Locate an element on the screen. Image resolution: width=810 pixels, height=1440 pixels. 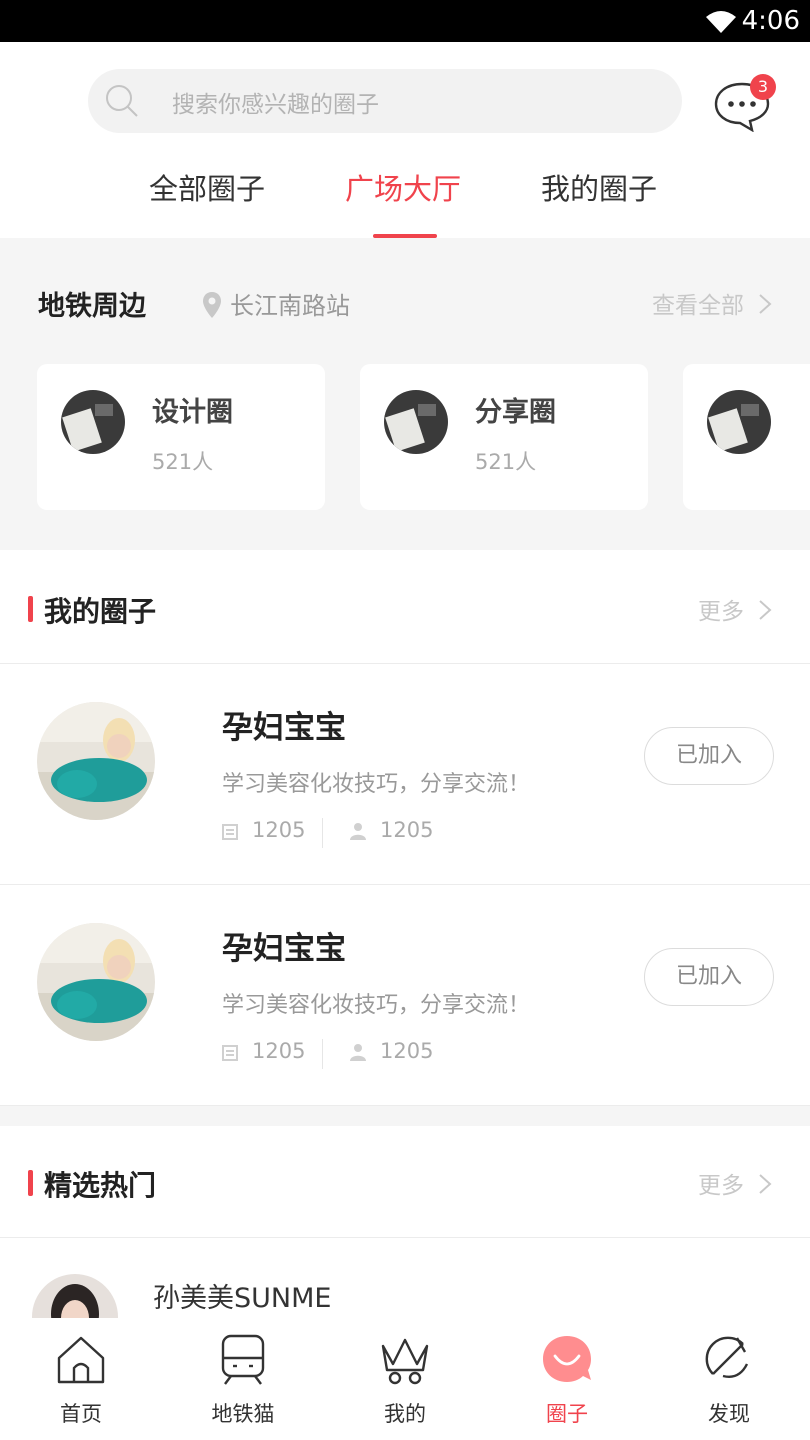
tab-label: 首页 is located at coordinates (81, 1414).